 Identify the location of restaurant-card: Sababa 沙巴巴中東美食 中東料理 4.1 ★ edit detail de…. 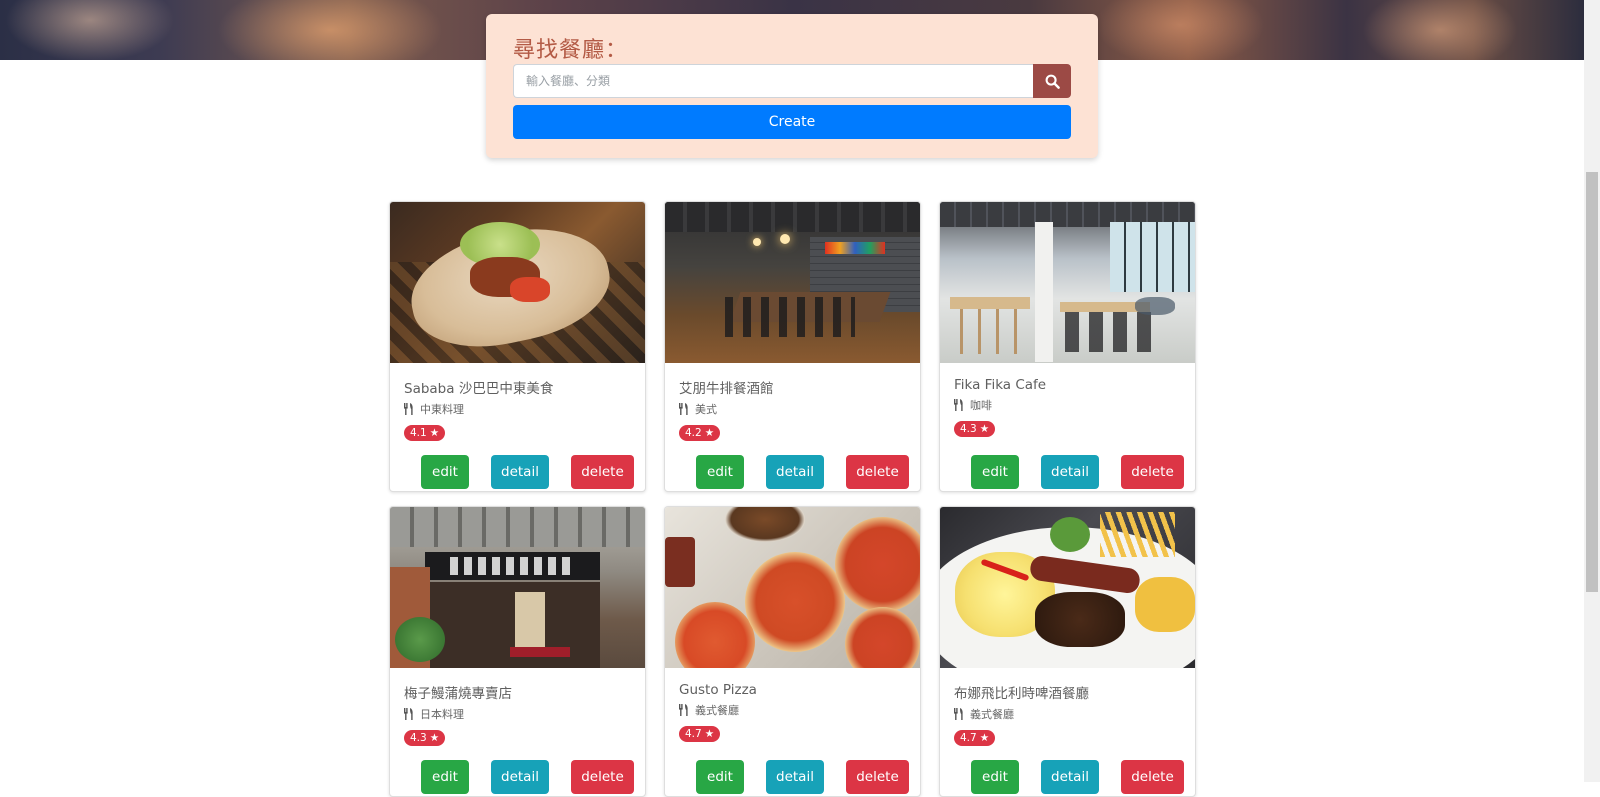
(517, 346).